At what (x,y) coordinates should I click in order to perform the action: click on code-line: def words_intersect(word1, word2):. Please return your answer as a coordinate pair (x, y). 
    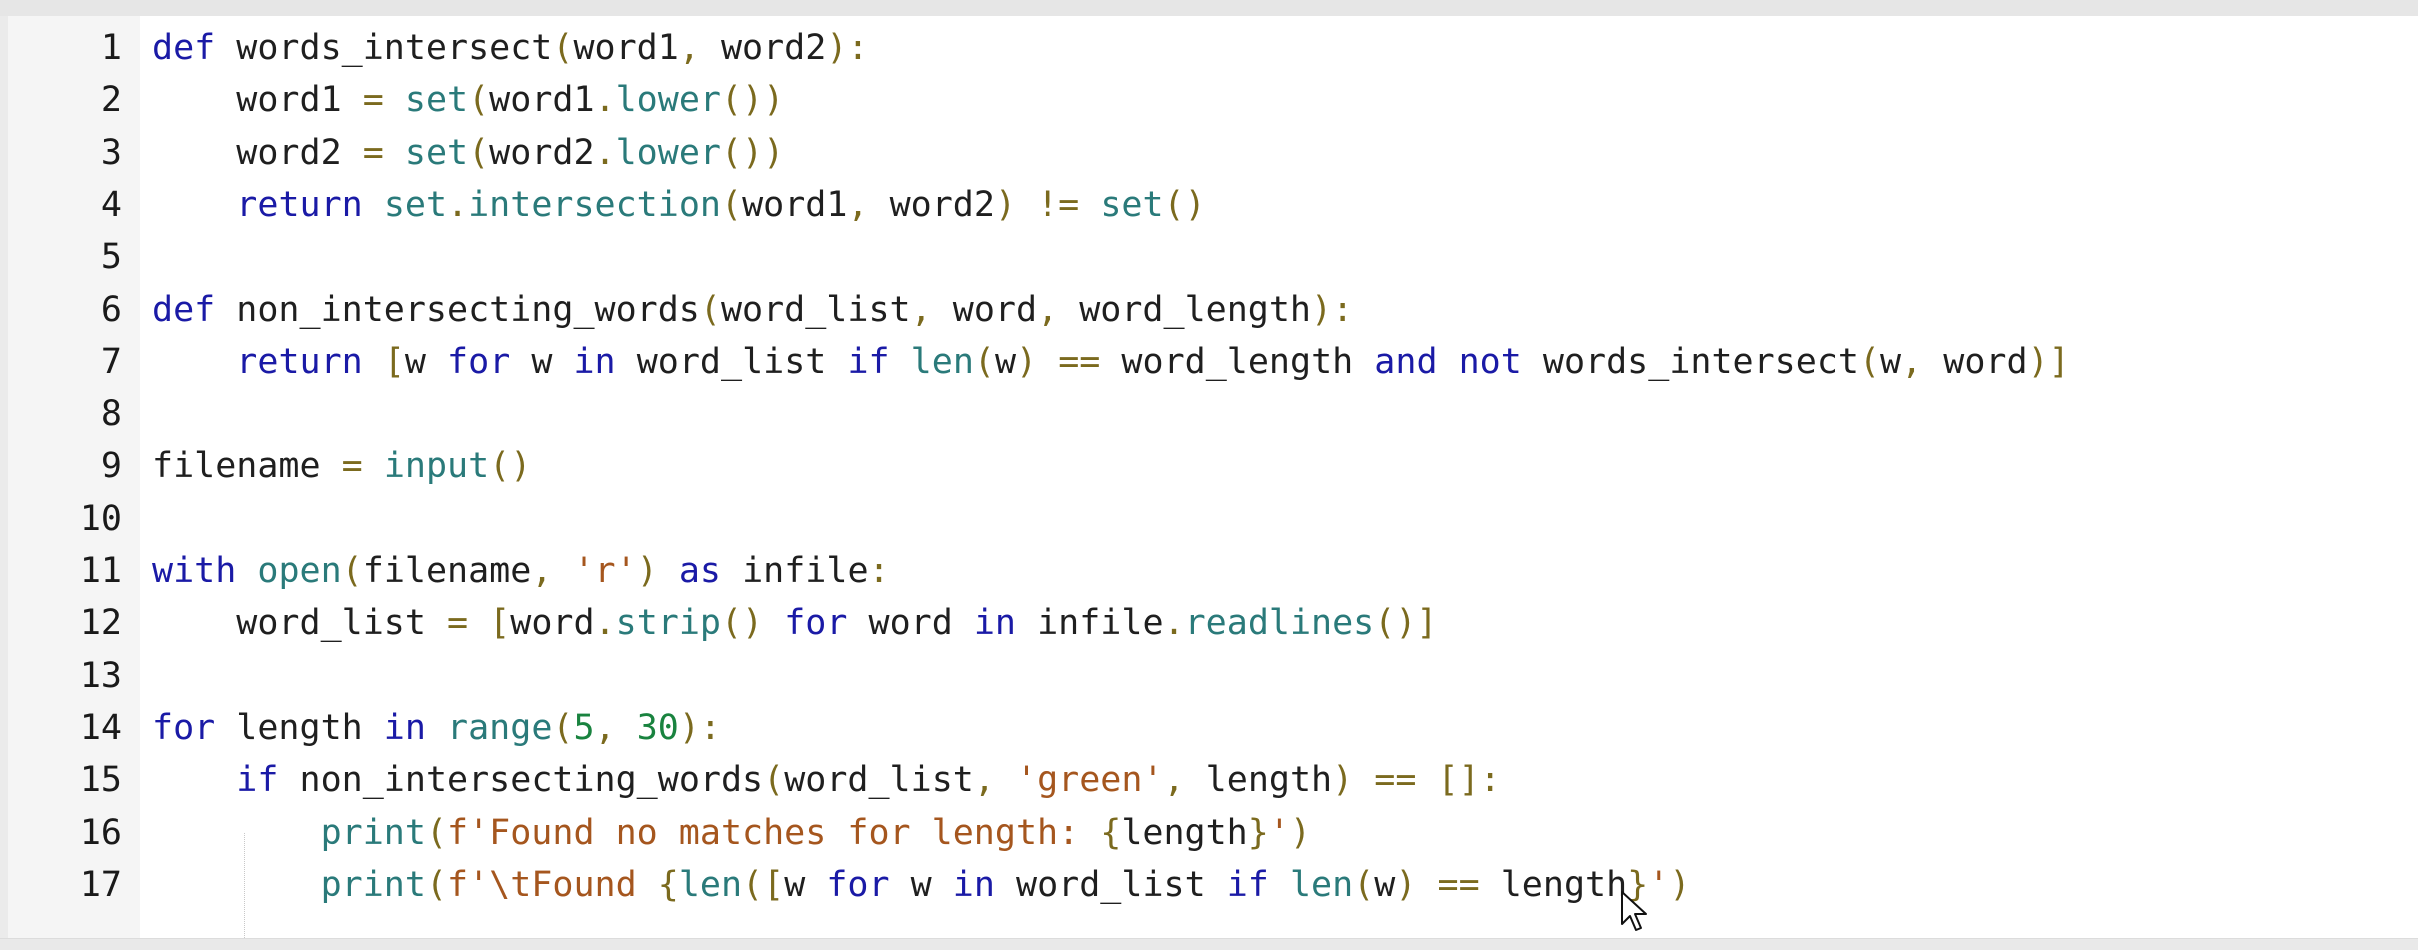
    Looking at the image, I should click on (510, 48).